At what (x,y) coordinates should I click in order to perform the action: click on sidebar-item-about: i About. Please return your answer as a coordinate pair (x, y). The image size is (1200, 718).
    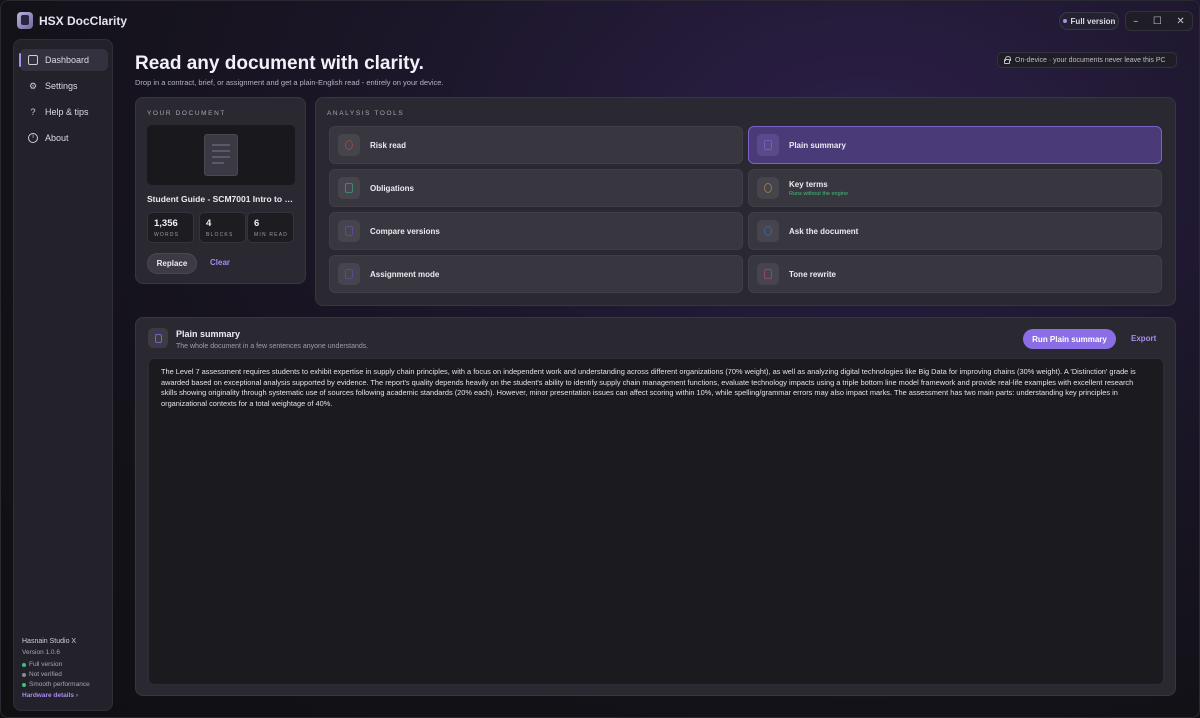
    Looking at the image, I should click on (64, 138).